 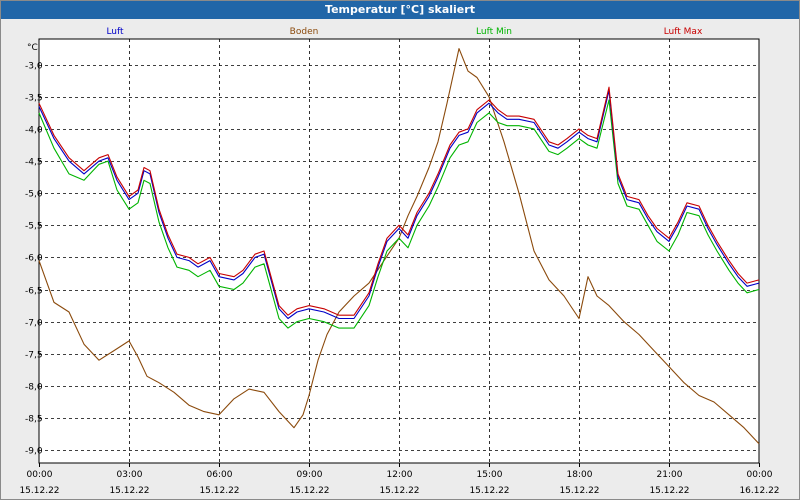 What do you see at coordinates (304, 32) in the screenshot?
I see `legend-boden: Boden` at bounding box center [304, 32].